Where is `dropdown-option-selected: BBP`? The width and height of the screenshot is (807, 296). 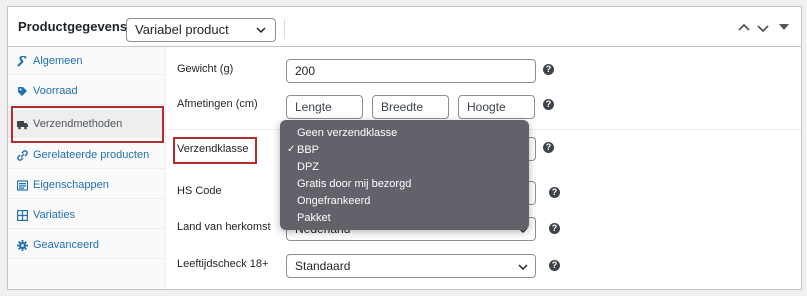 dropdown-option-selected: BBP is located at coordinates (308, 150).